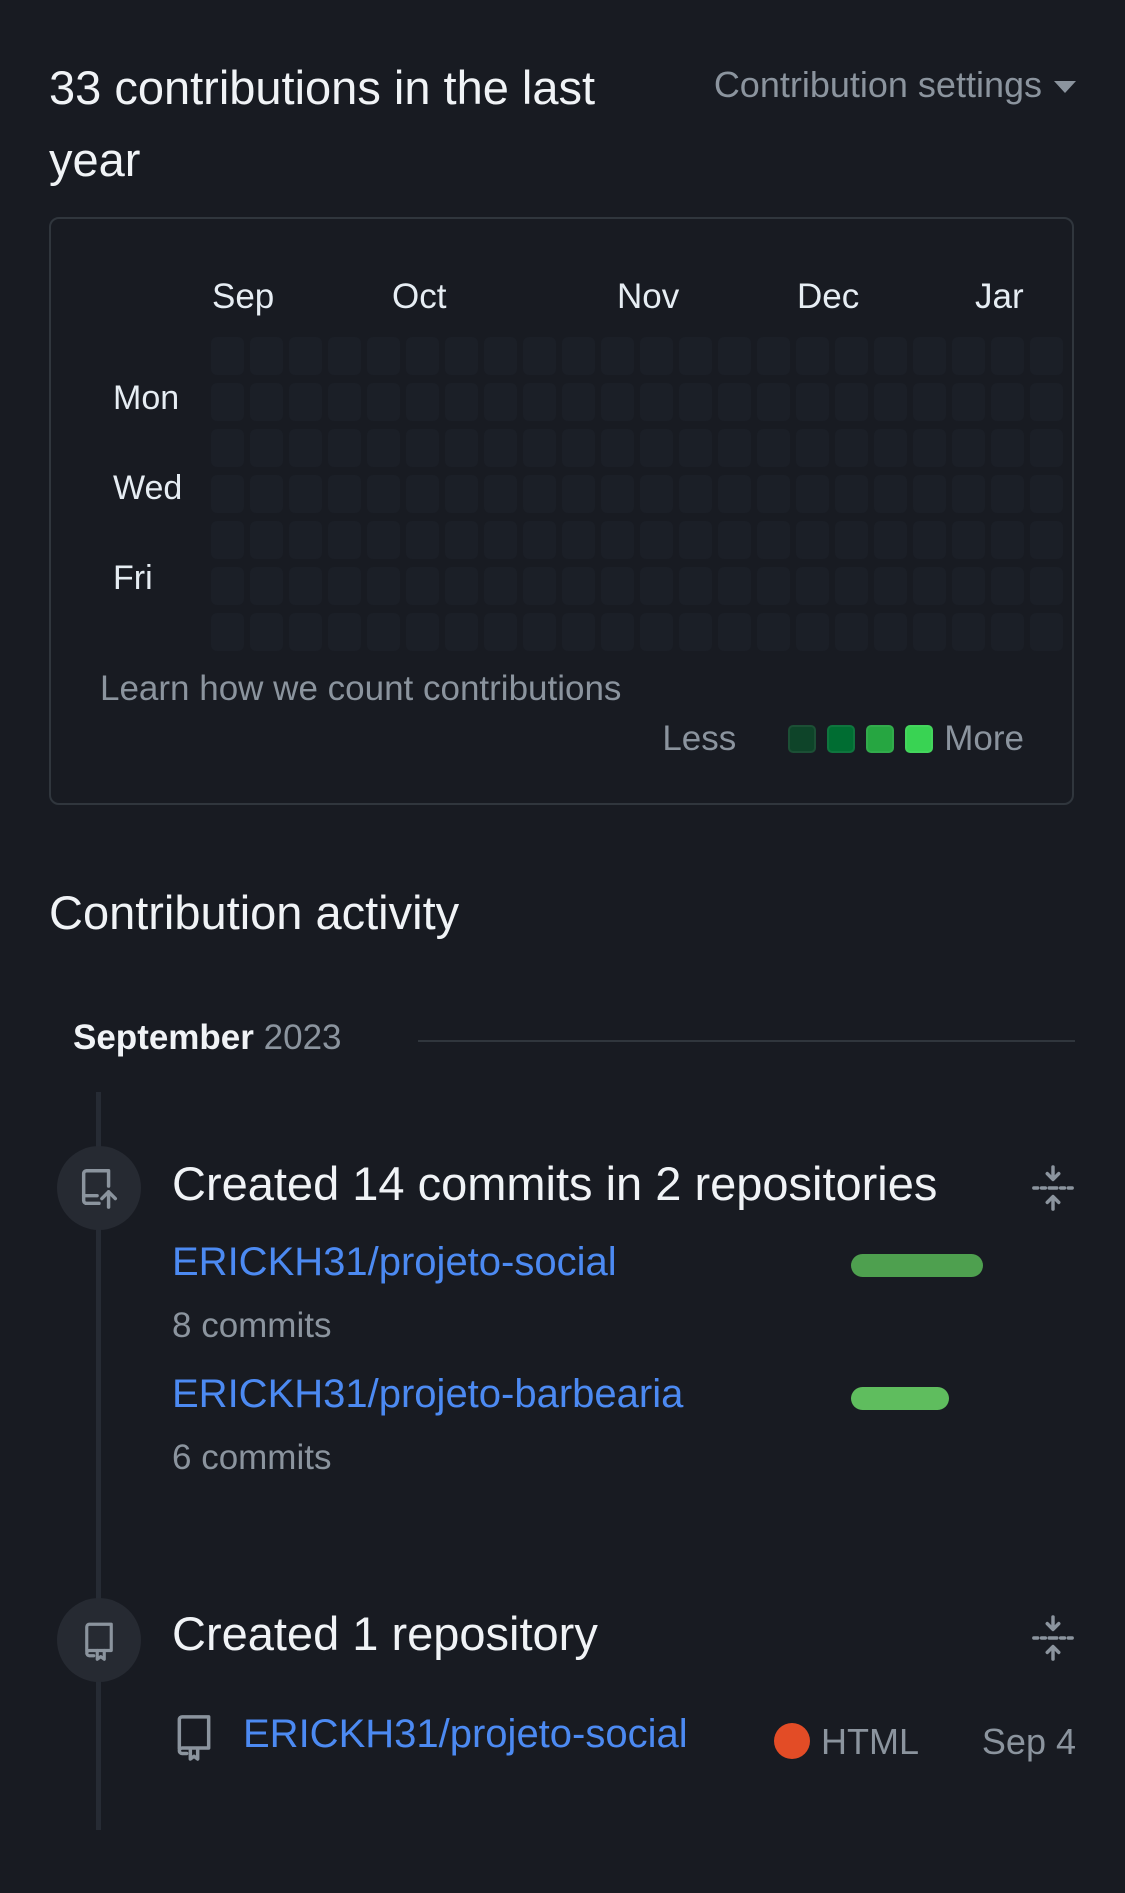 The height and width of the screenshot is (1893, 1125). Describe the element at coordinates (360, 689) in the screenshot. I see `learn-contributions-link: Learn how we count contributions` at that location.